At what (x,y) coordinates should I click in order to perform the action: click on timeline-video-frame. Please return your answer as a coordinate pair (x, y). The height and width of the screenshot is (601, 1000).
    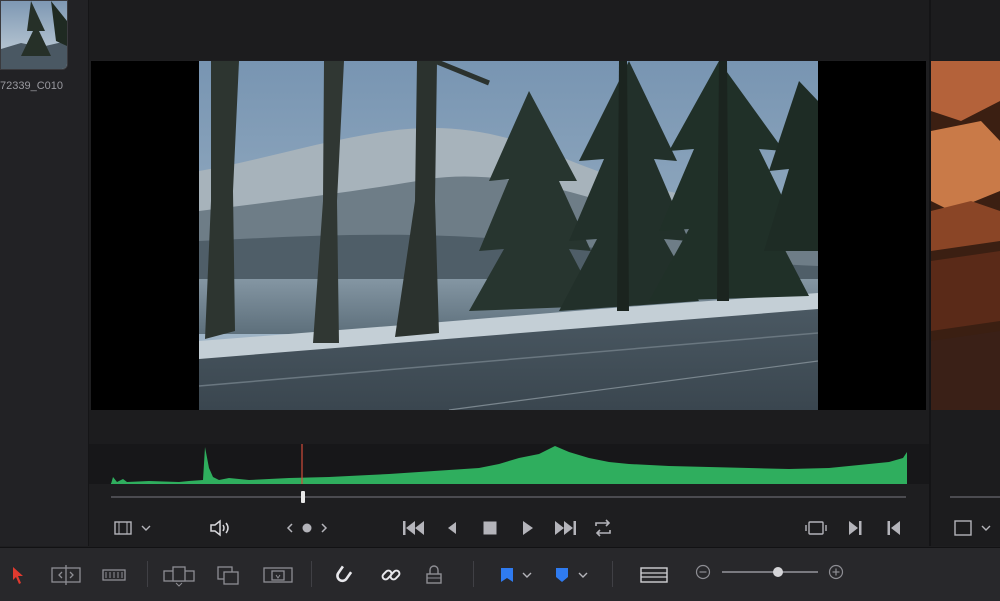
    Looking at the image, I should click on (965, 235).